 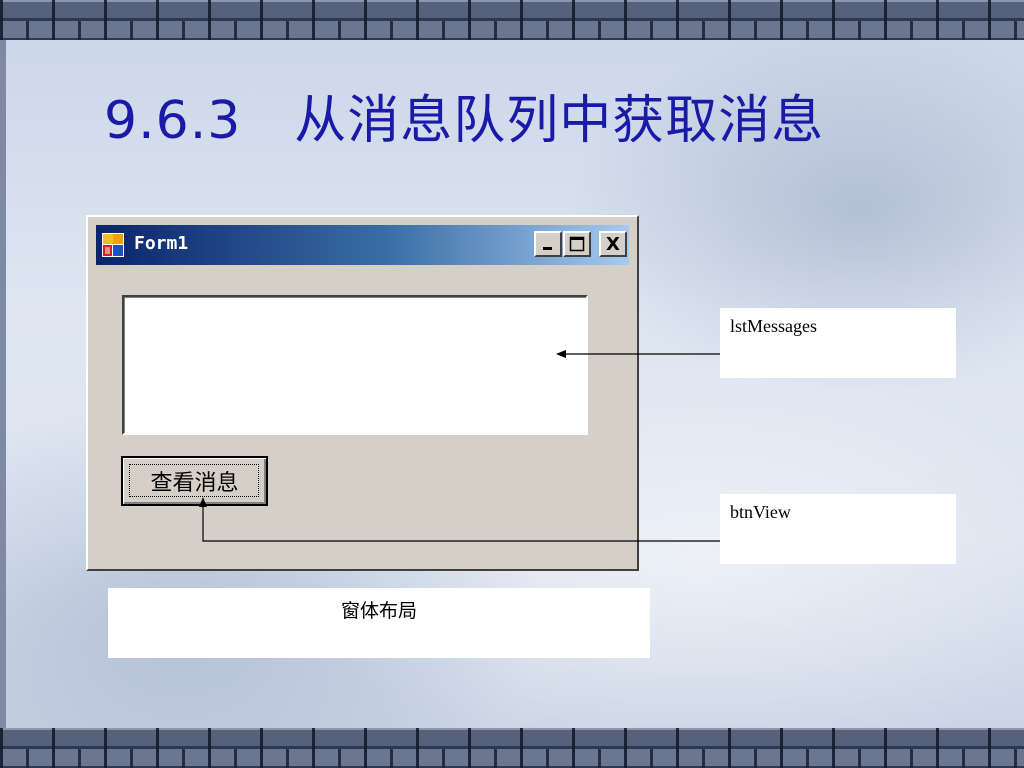 What do you see at coordinates (838, 343) in the screenshot?
I see `callout-lstmessages: lstMessages` at bounding box center [838, 343].